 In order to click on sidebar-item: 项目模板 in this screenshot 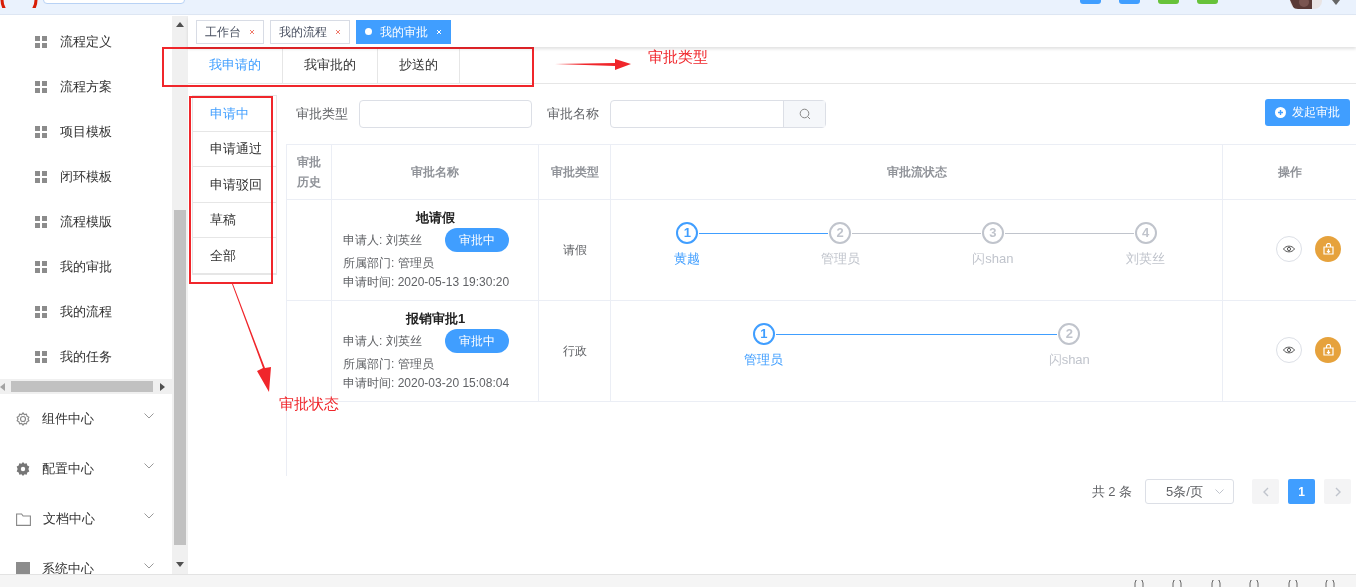, I will do `click(86, 131)`.